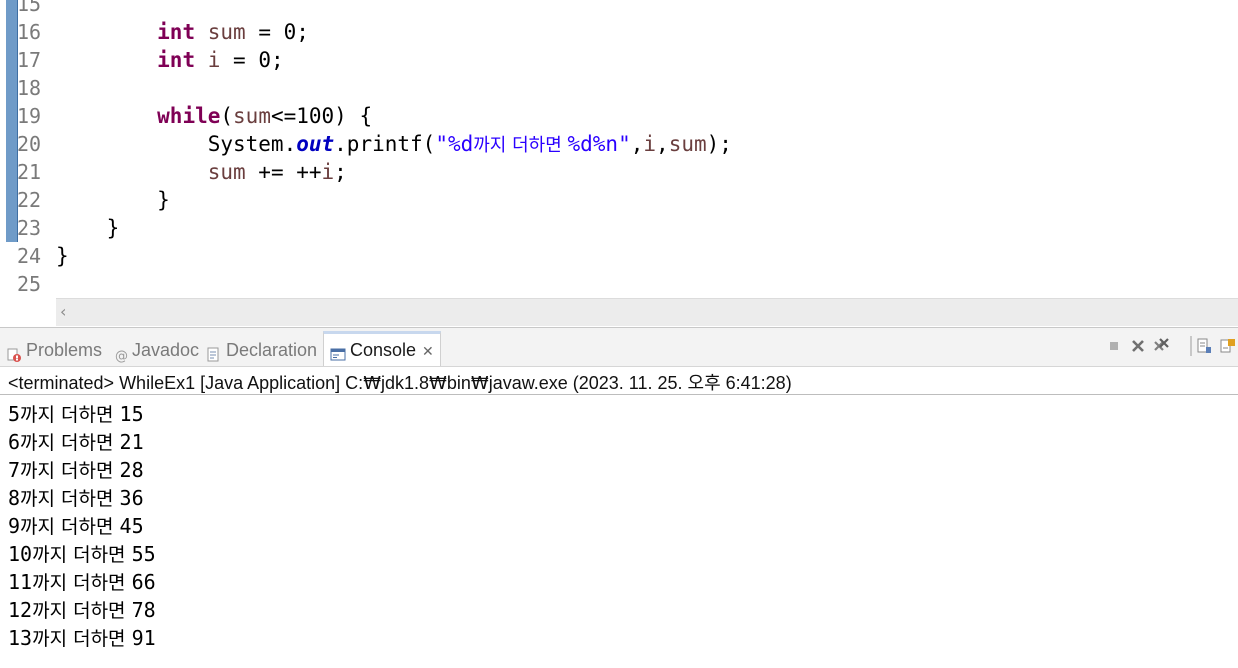 This screenshot has width=1238, height=668. I want to click on view-tab-bar: Problems @ Javadoc Declaration Console ✕, so click(619, 347).